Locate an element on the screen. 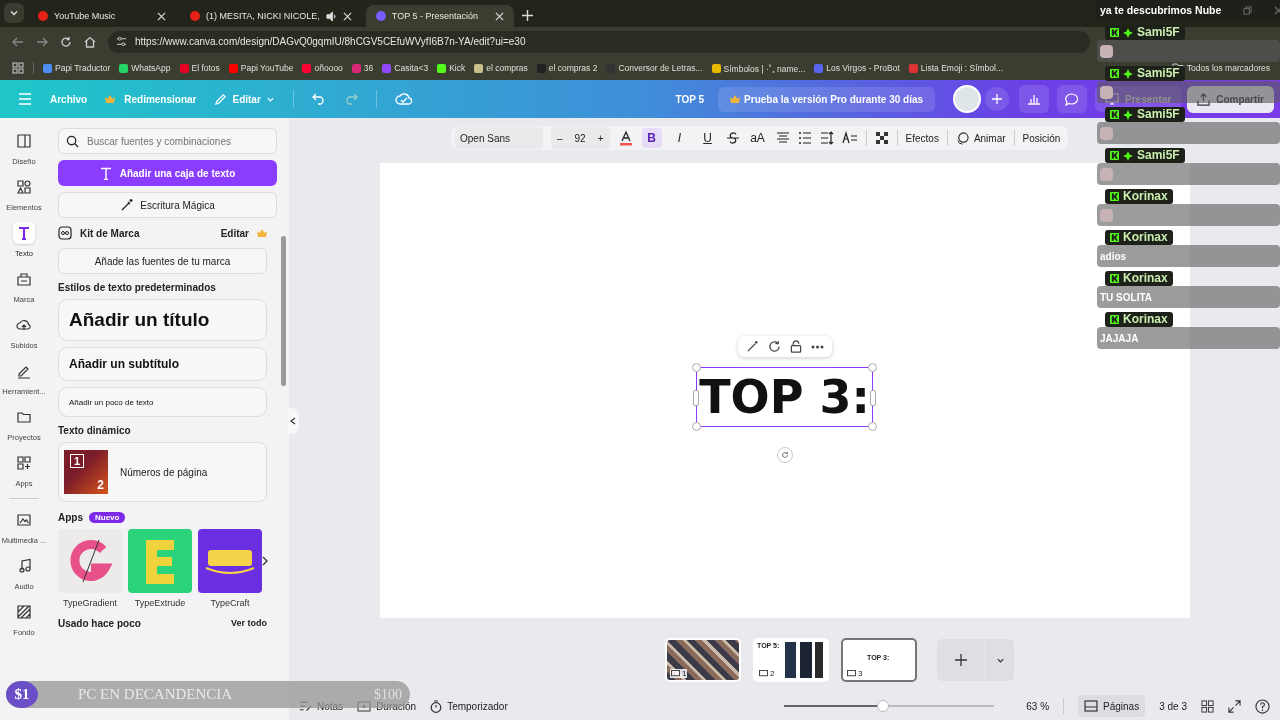 The width and height of the screenshot is (1280, 720). text-style-option: Añadir un título is located at coordinates (162, 320).